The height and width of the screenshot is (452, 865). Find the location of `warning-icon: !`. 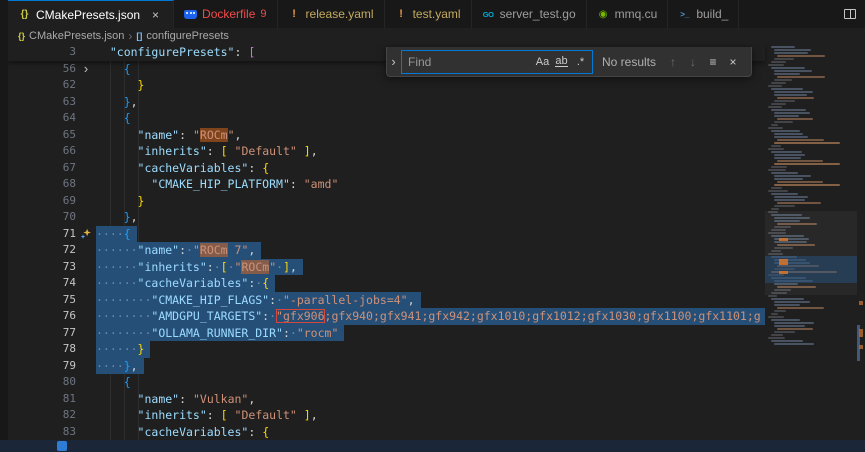

warning-icon: ! is located at coordinates (401, 14).